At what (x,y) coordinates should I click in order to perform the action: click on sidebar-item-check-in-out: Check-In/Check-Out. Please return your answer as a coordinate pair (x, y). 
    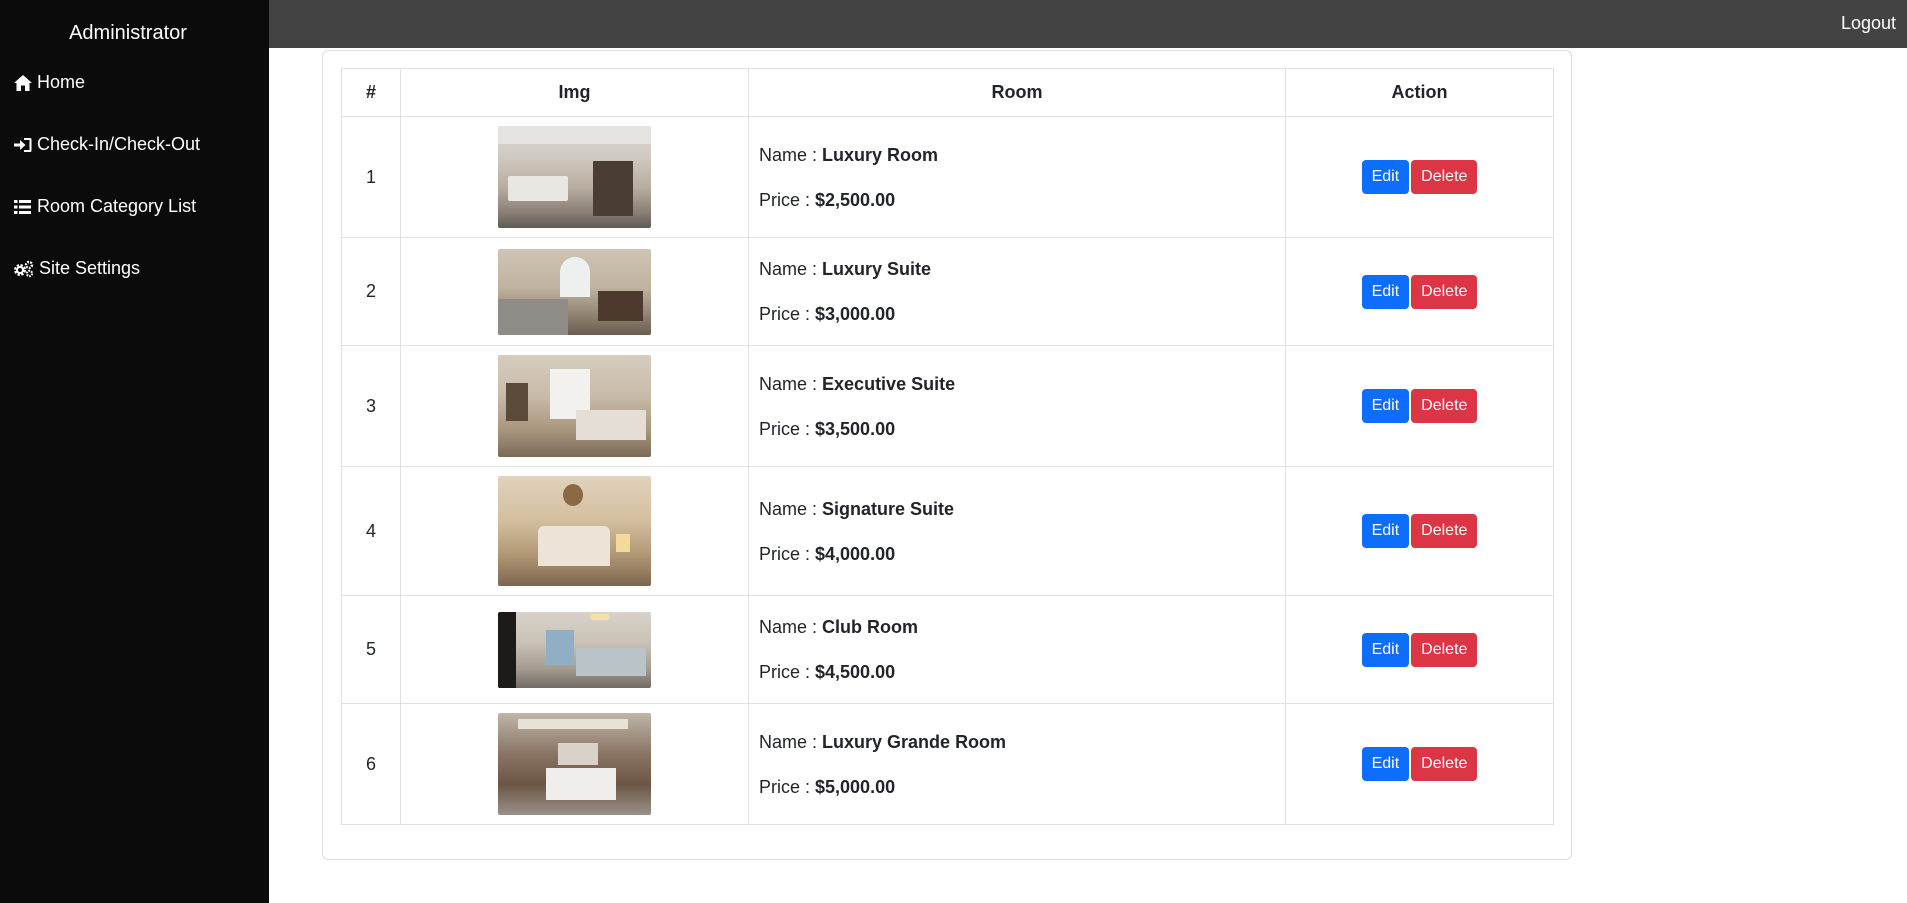
    Looking at the image, I should click on (106, 144).